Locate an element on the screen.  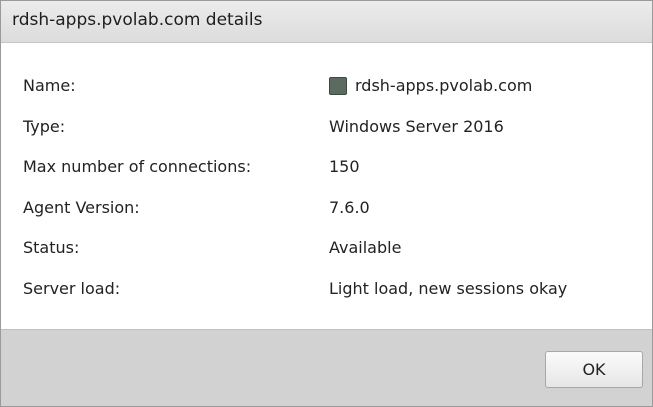
status-value: Available is located at coordinates (365, 247).